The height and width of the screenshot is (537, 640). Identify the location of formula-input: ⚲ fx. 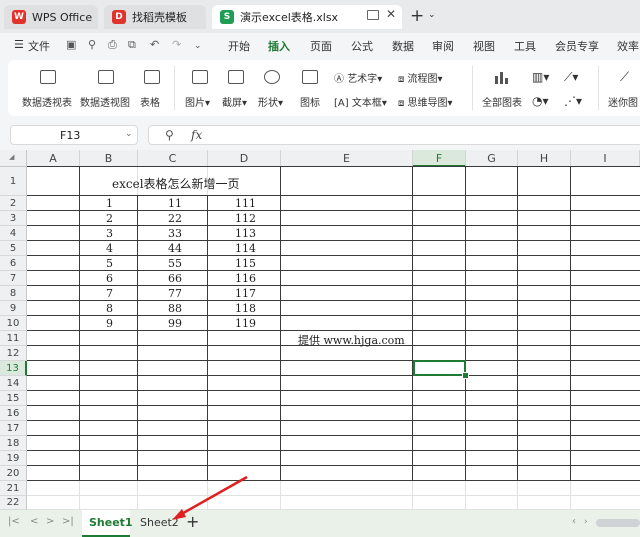
(394, 135).